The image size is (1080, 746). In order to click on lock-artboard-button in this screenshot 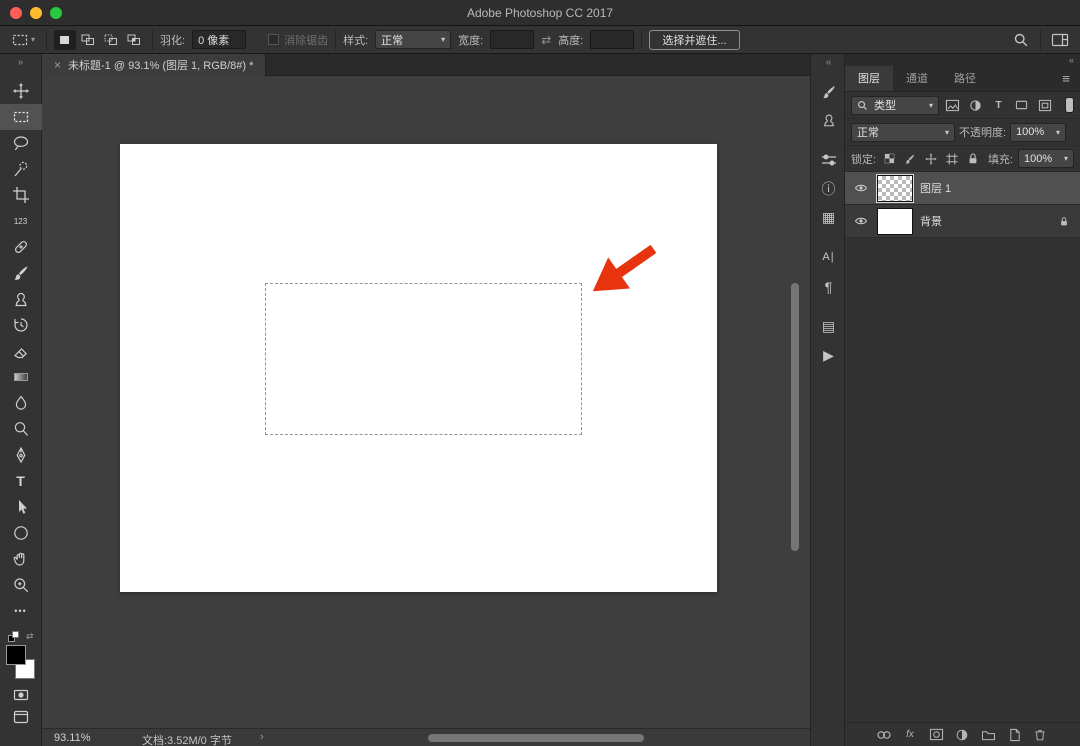, I will do `click(952, 159)`.